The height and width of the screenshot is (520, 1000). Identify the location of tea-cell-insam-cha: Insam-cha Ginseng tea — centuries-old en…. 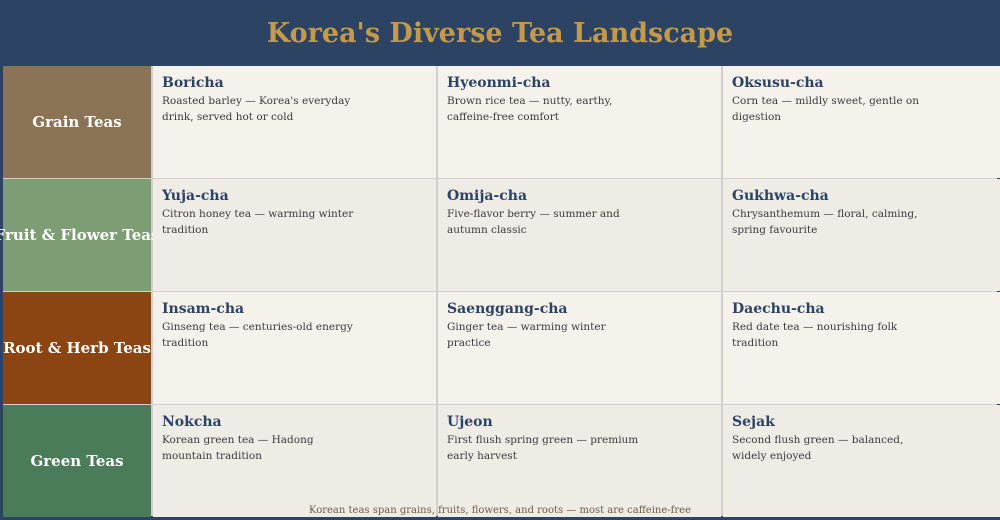
(294, 348).